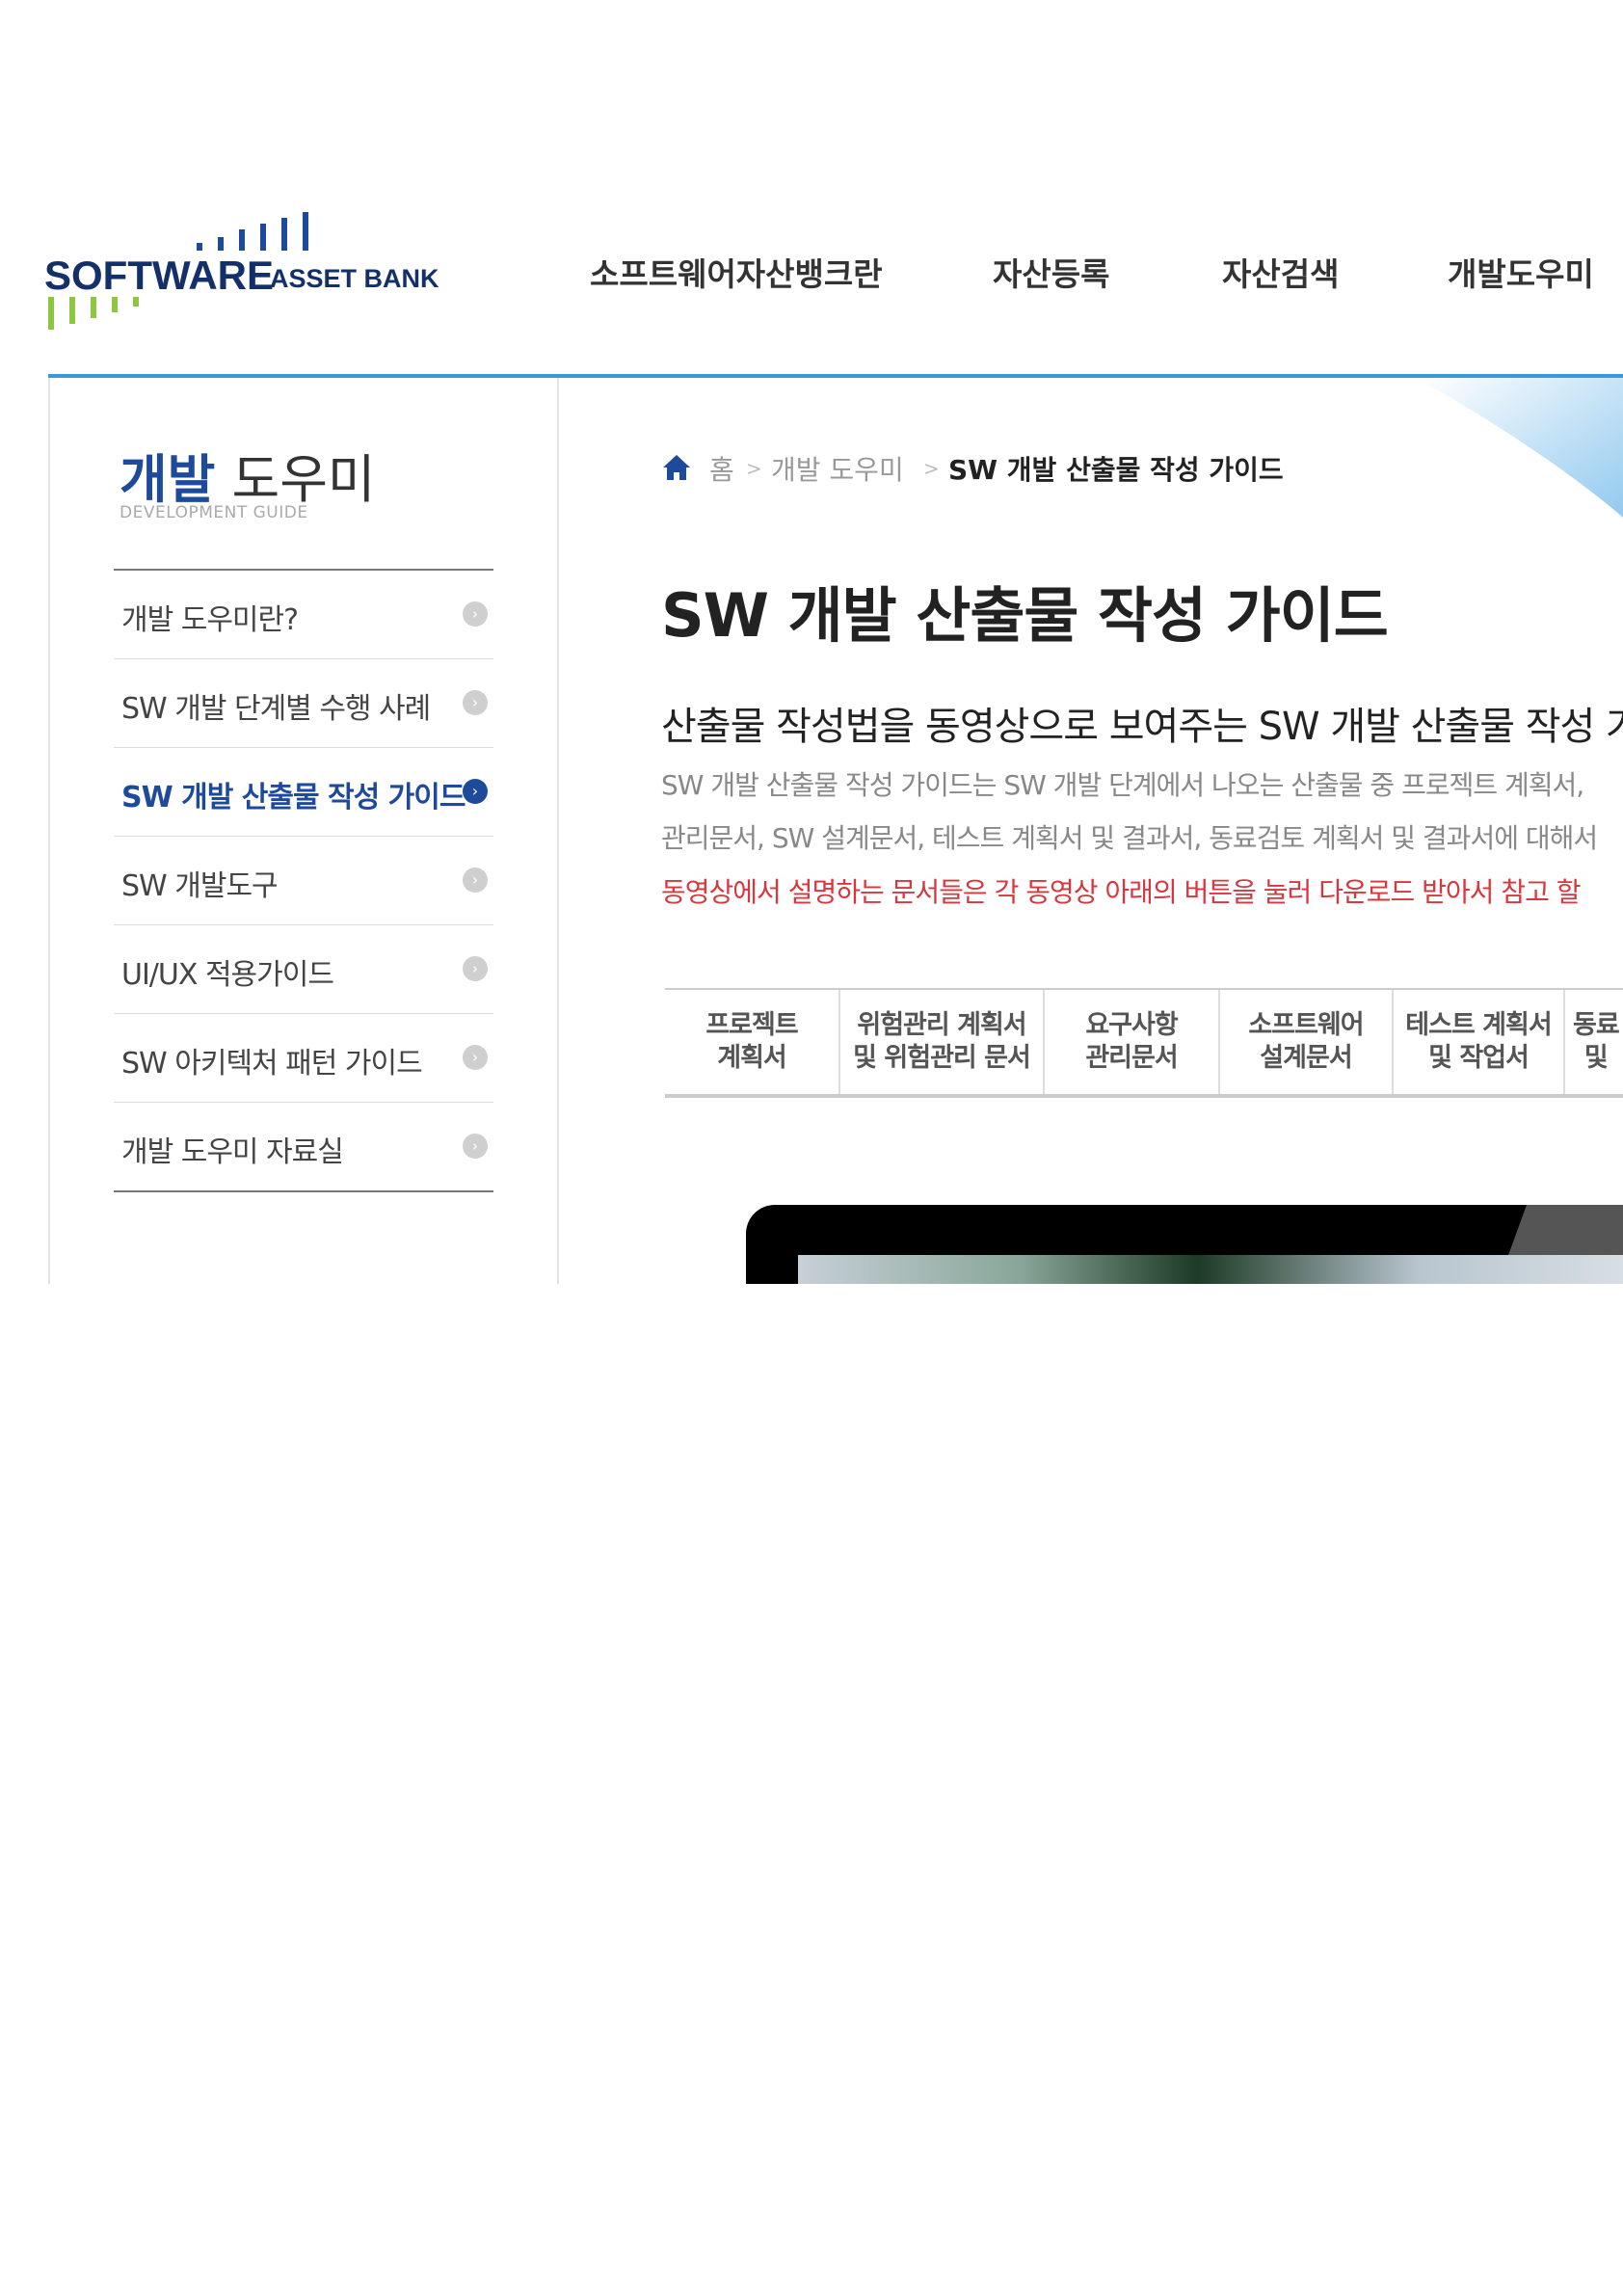 The width and height of the screenshot is (1623, 2296). I want to click on sidebar-item-label: SW 아키텍처 패턴 가이드, so click(272, 1064).